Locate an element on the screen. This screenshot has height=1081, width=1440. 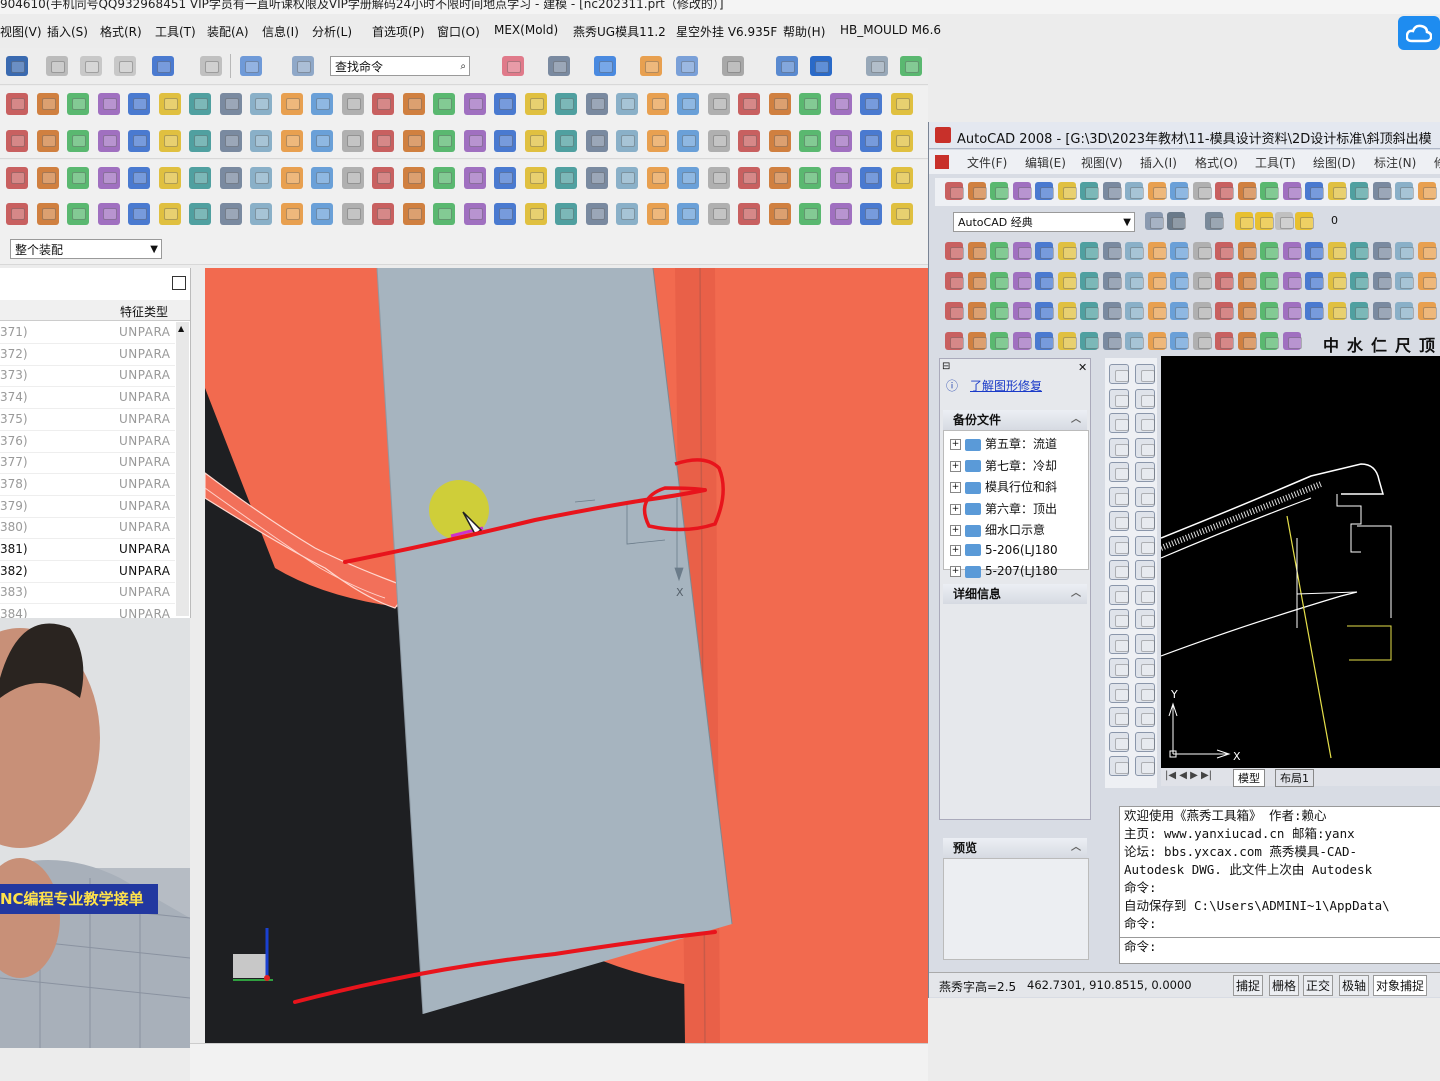
acad-menu-edit: 编辑(E) is located at coordinates (1045, 162).